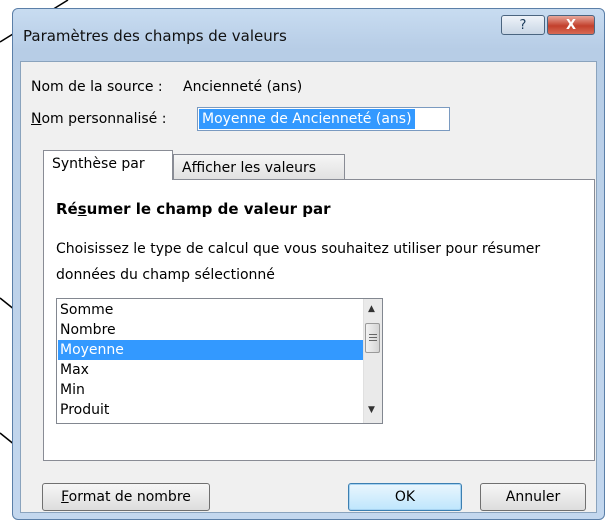 Image resolution: width=607 pixels, height=524 pixels. I want to click on scroll-thumb, so click(372, 338).